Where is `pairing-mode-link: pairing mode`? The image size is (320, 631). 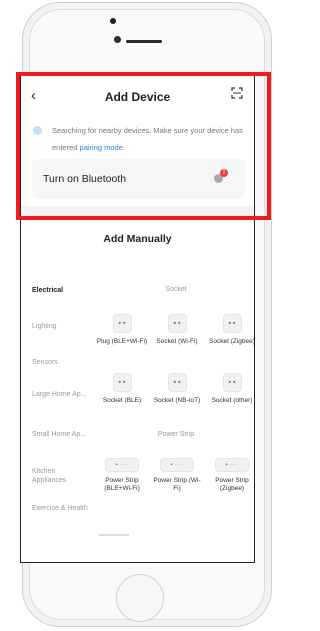
pairing-mode-link: pairing mode is located at coordinates (101, 147).